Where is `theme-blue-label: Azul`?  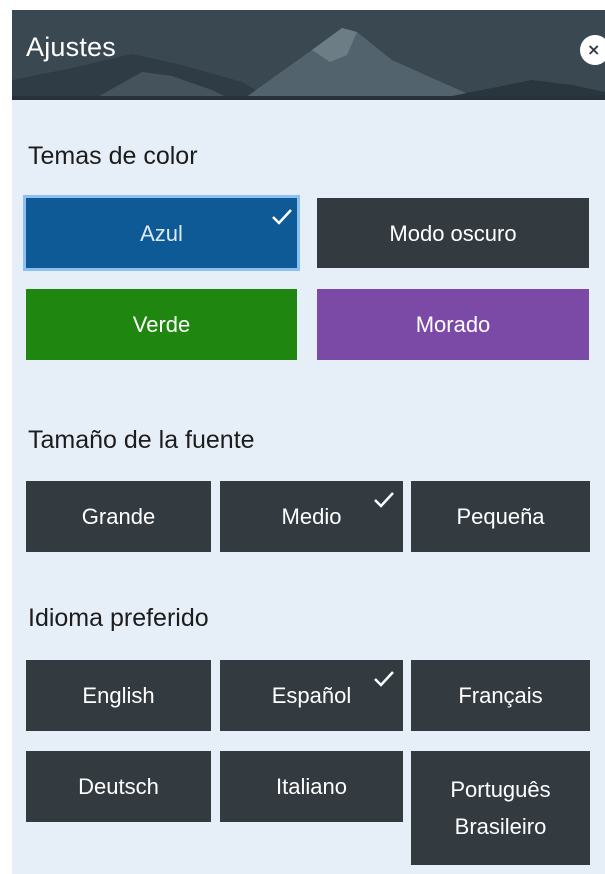 theme-blue-label: Azul is located at coordinates (161, 233).